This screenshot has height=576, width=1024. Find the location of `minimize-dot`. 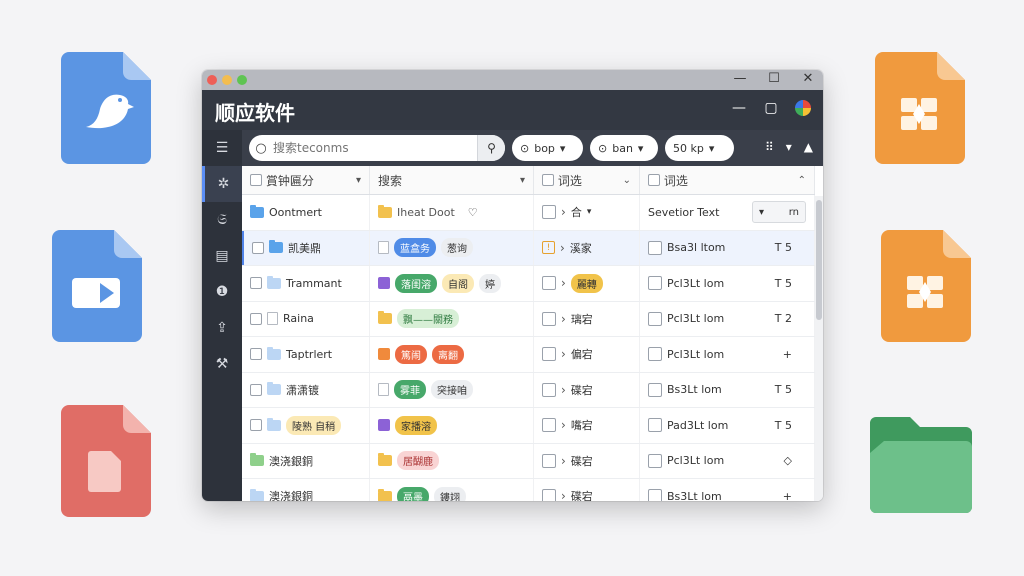

minimize-dot is located at coordinates (227, 80).